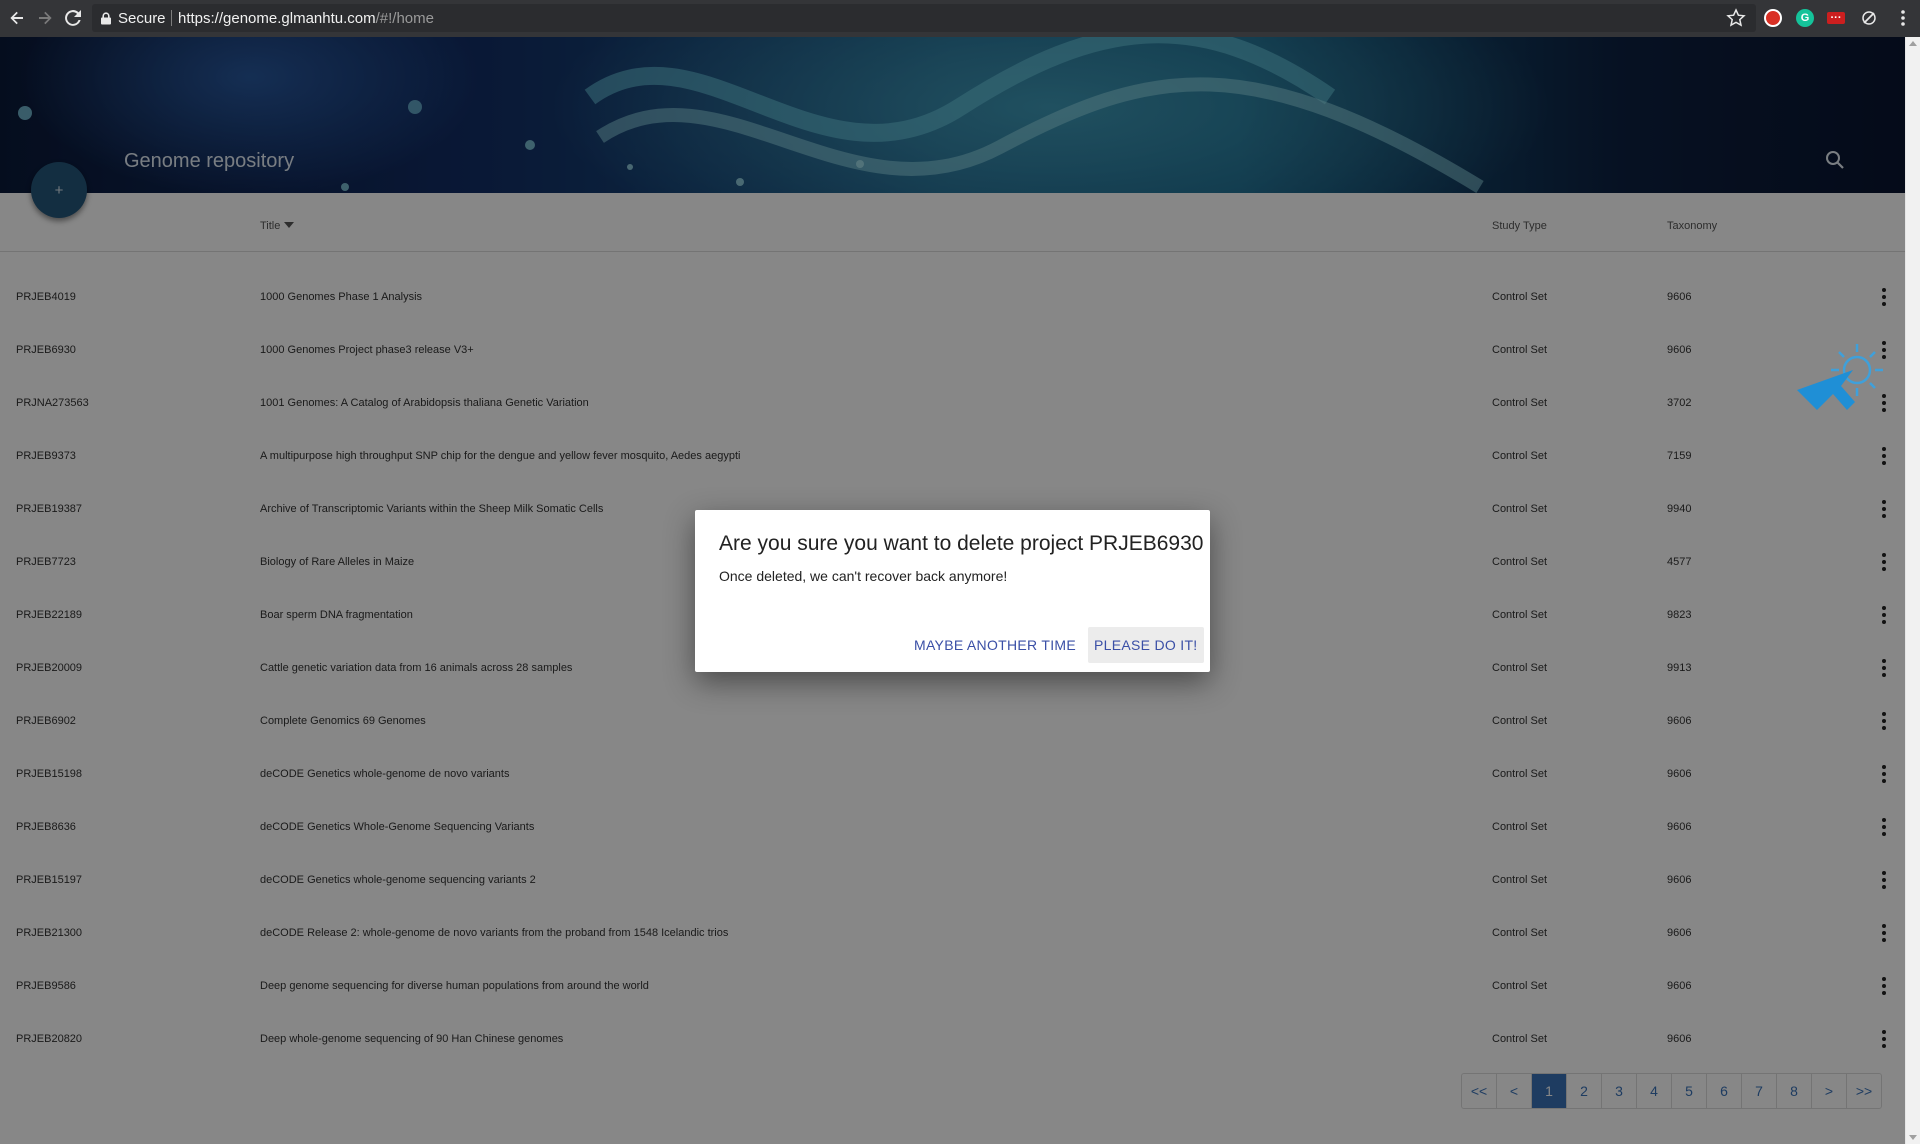 Image resolution: width=1920 pixels, height=1144 pixels. I want to click on reload-icon, so click(73, 18).